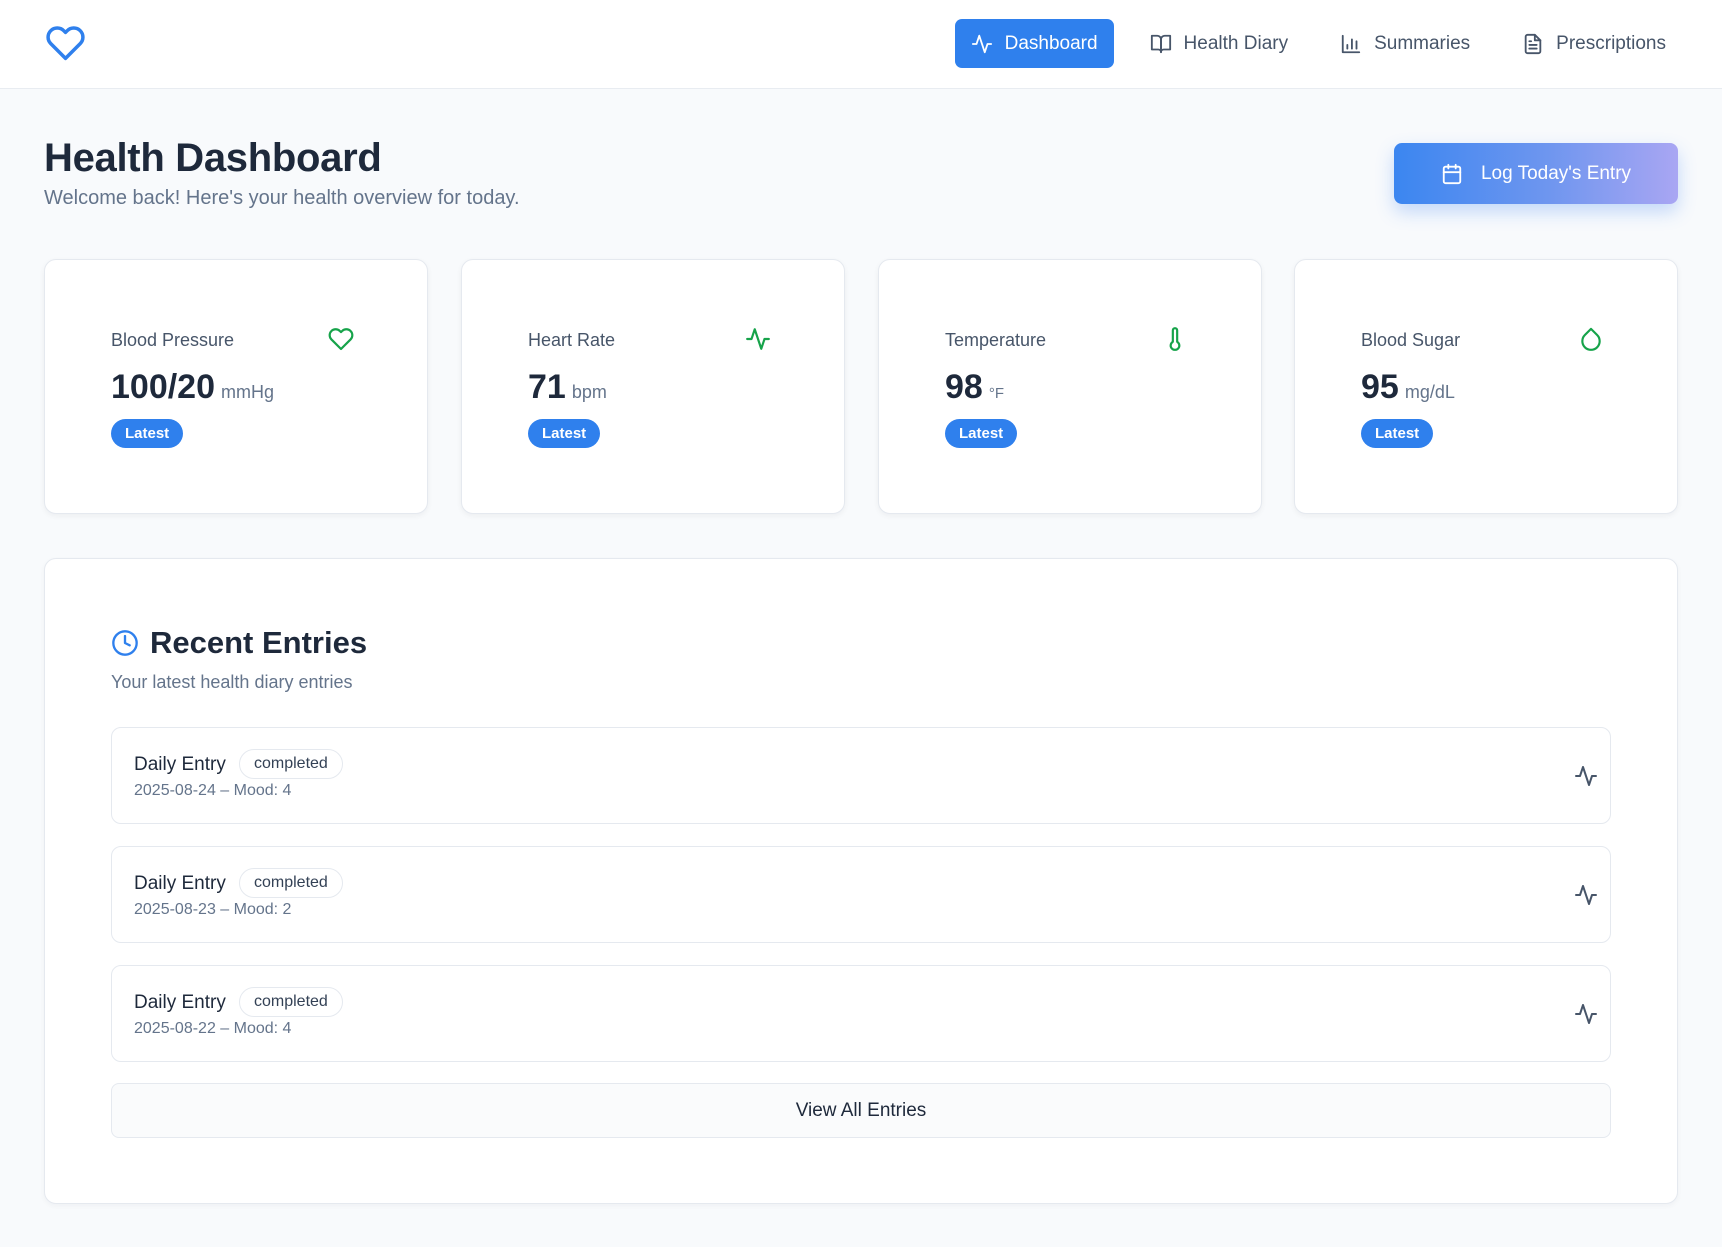 The height and width of the screenshot is (1247, 1722). Describe the element at coordinates (213, 790) in the screenshot. I see `entry-meta: 2025-08-24 – Mood: 4` at that location.